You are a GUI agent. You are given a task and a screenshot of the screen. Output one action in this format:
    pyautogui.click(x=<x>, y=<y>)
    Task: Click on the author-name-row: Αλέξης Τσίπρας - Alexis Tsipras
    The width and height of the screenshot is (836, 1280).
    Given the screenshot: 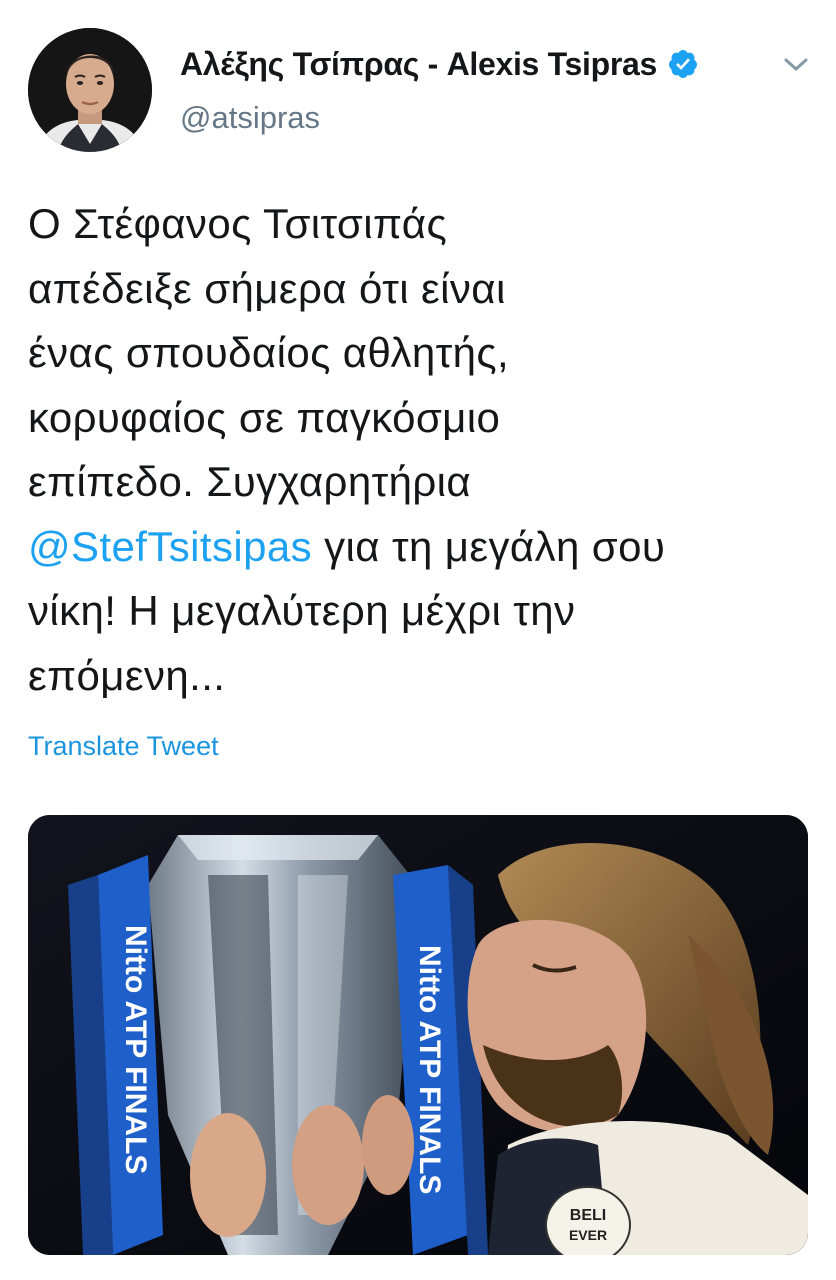 What is the action you would take?
    pyautogui.click(x=439, y=64)
    